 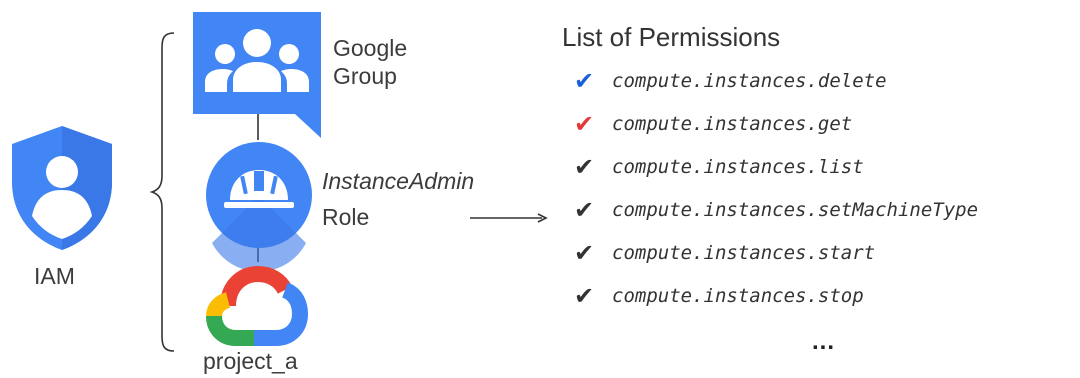 What do you see at coordinates (509, 218) in the screenshot?
I see `arrow-right-icon` at bounding box center [509, 218].